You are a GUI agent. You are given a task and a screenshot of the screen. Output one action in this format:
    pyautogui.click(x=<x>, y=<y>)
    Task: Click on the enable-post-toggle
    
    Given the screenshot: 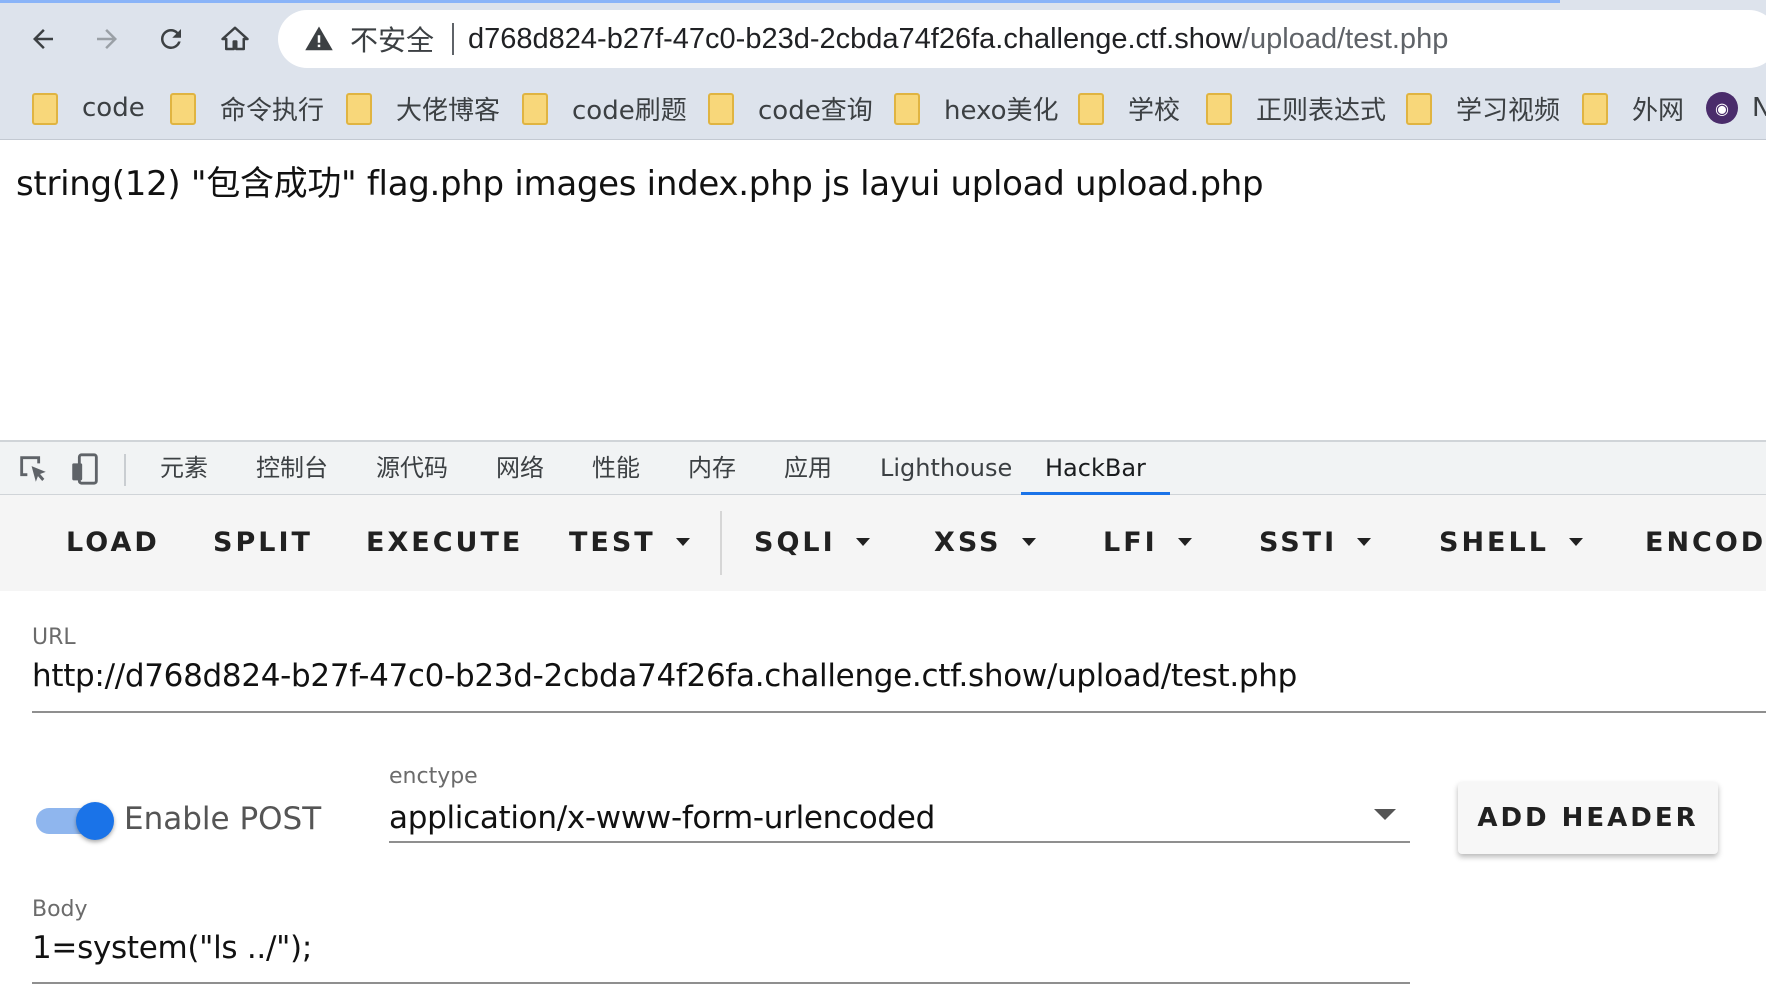 What is the action you would take?
    pyautogui.click(x=75, y=821)
    